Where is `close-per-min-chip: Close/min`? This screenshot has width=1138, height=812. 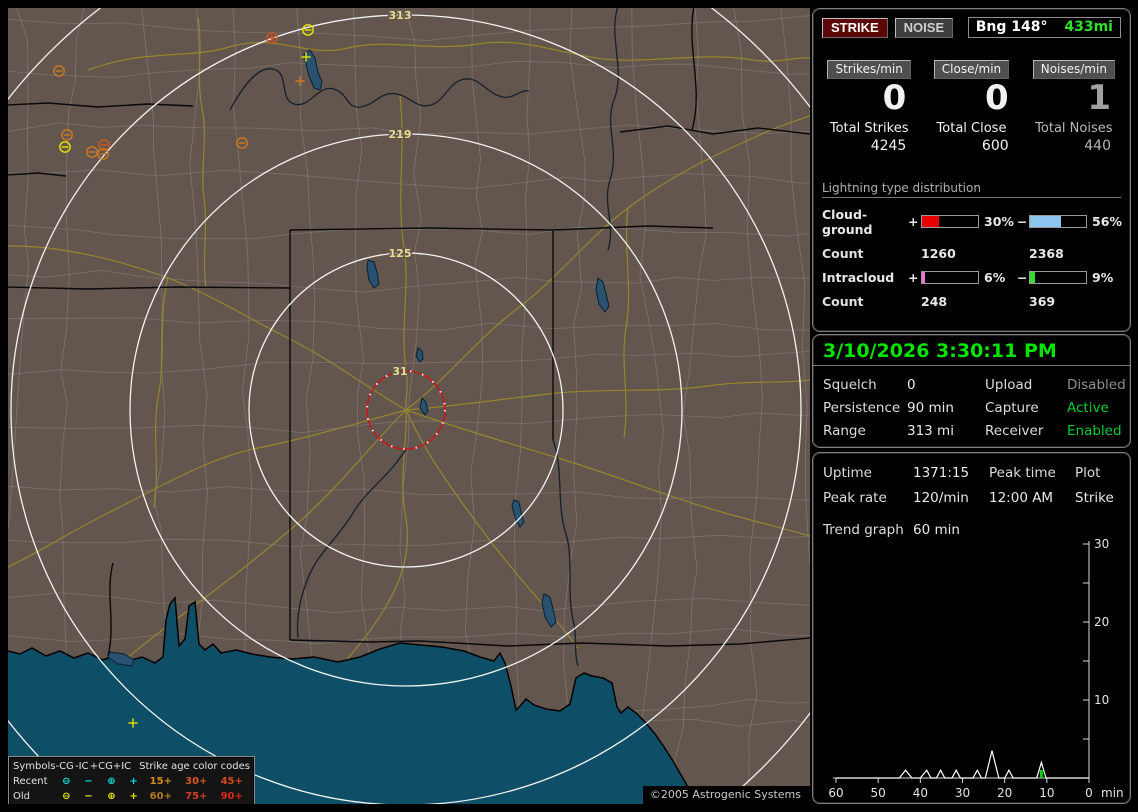 close-per-min-chip: Close/min is located at coordinates (971, 69).